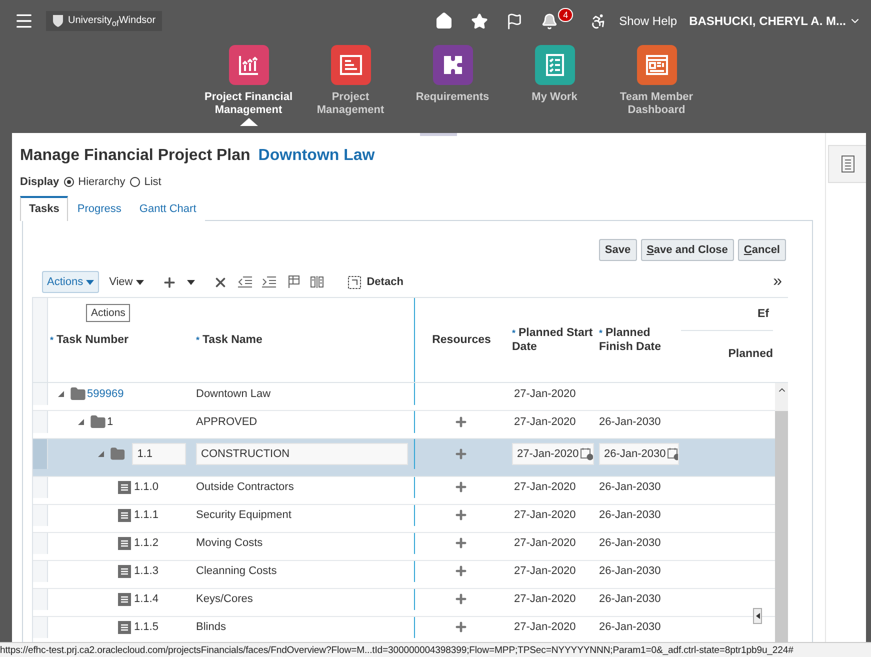 The image size is (871, 657). I want to click on flag-icon, so click(515, 21).